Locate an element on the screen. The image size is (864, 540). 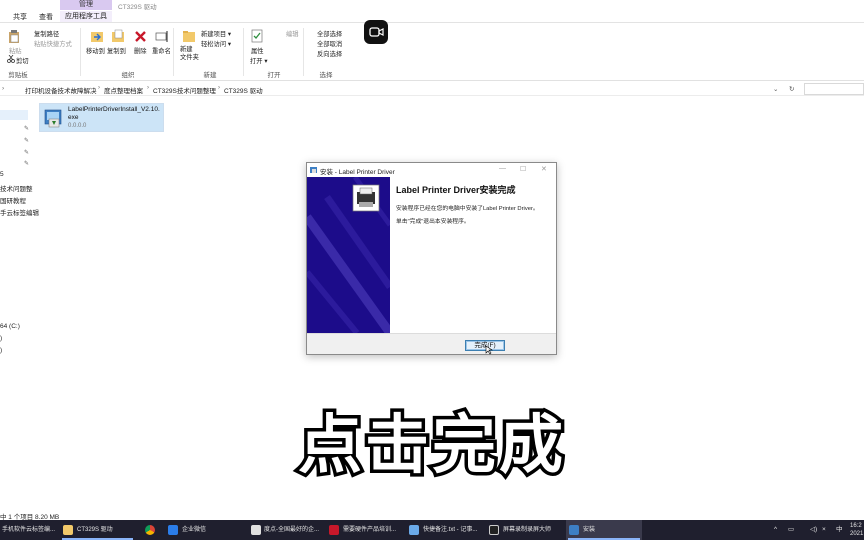
new-group-label: 新建 is located at coordinates (210, 75).